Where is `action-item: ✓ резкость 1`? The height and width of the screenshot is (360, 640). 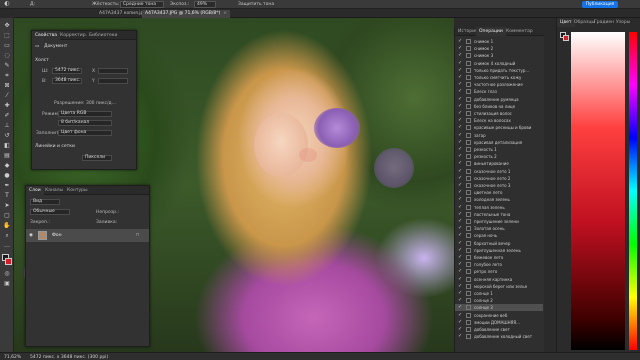
action-item: ✓ резкость 1 is located at coordinates (499, 149).